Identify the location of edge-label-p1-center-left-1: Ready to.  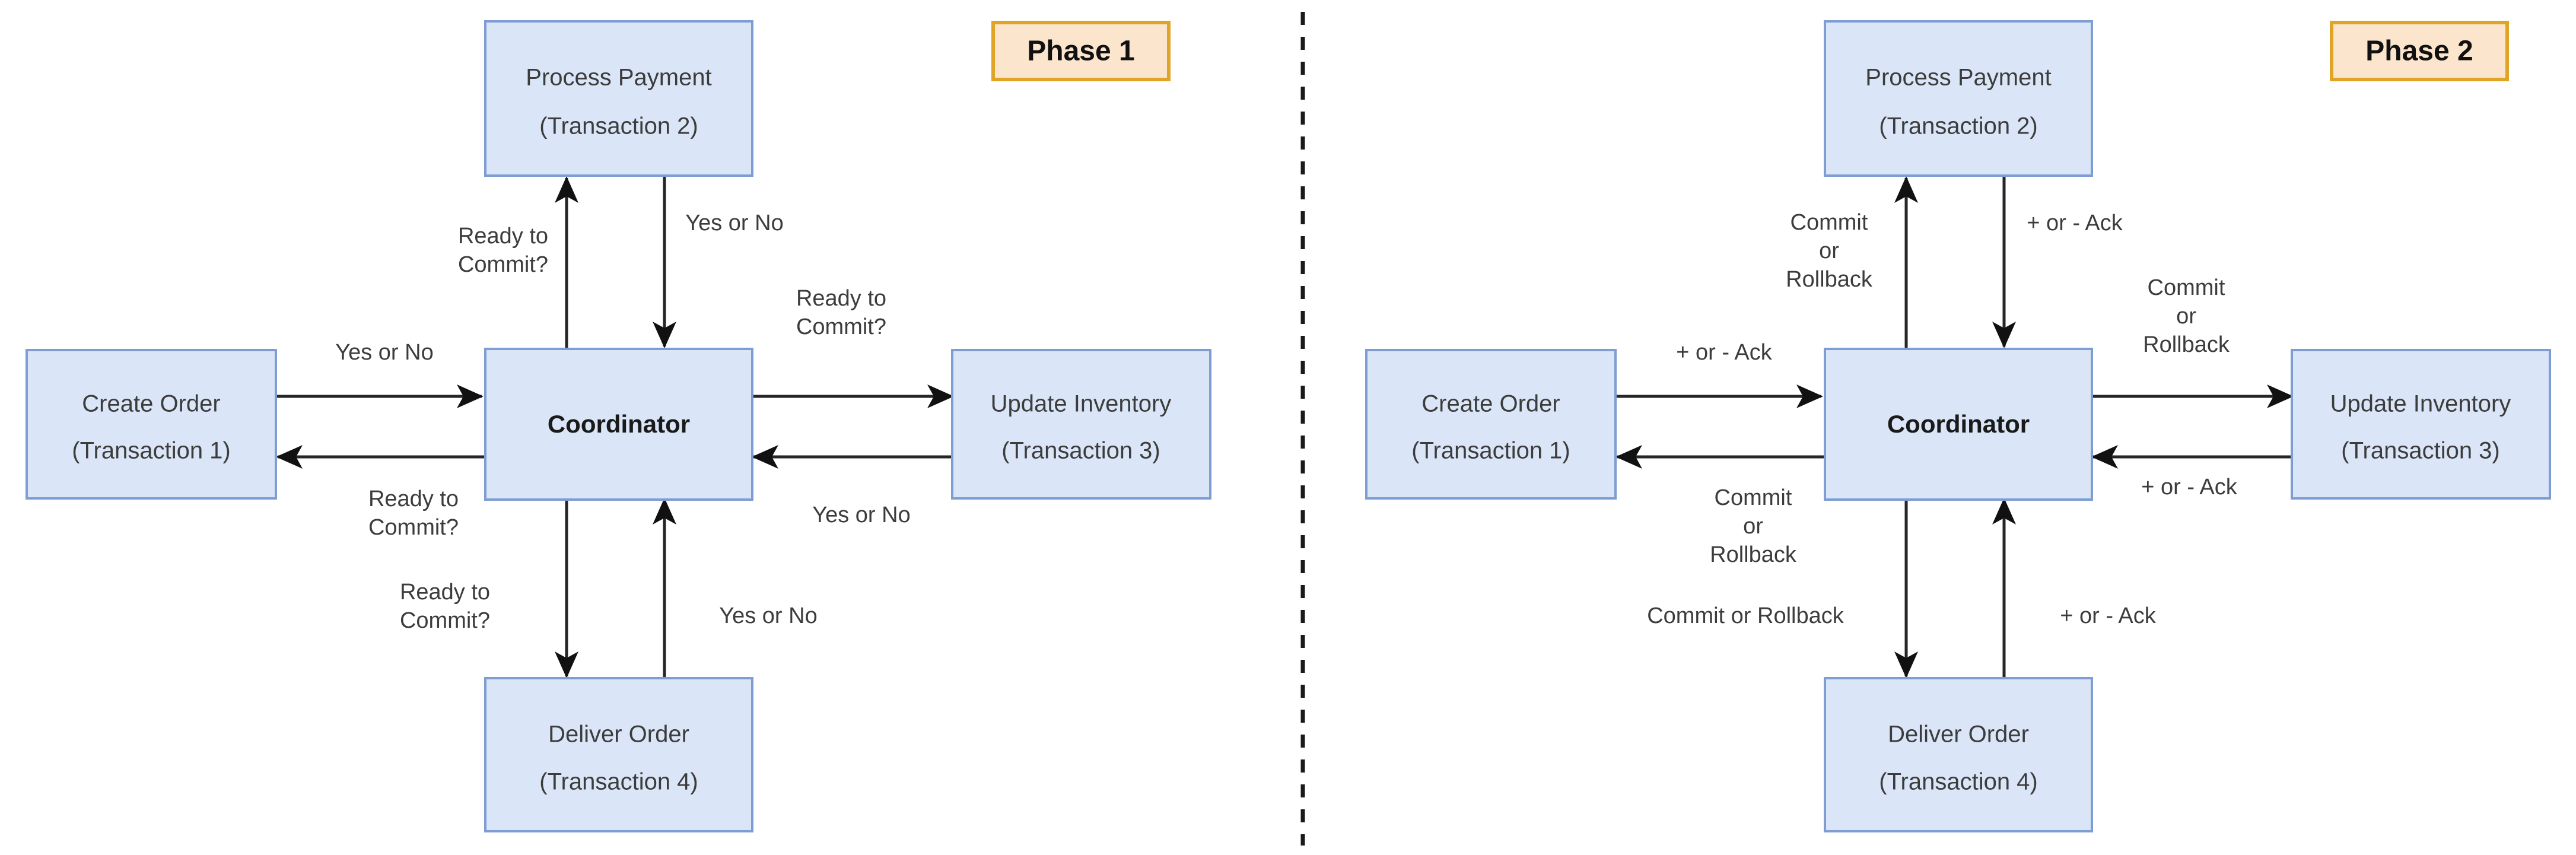
(413, 499).